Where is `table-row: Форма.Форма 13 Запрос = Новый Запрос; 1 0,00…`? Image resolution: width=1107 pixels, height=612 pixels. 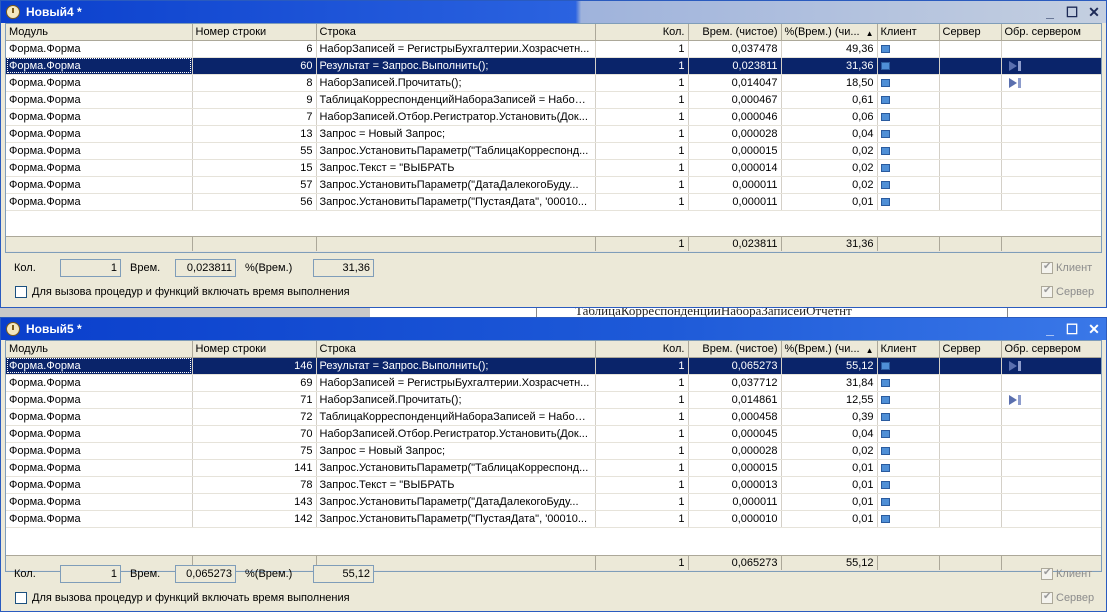 table-row: Форма.Форма 13 Запрос = Новый Запрос; 1 0,00… is located at coordinates (553, 134).